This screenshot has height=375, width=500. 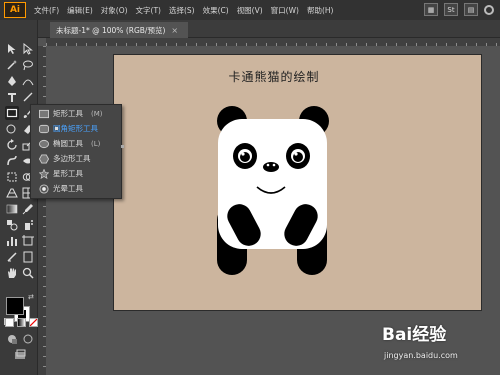 What do you see at coordinates (12, 129) in the screenshot?
I see `shaper-tool-icon` at bounding box center [12, 129].